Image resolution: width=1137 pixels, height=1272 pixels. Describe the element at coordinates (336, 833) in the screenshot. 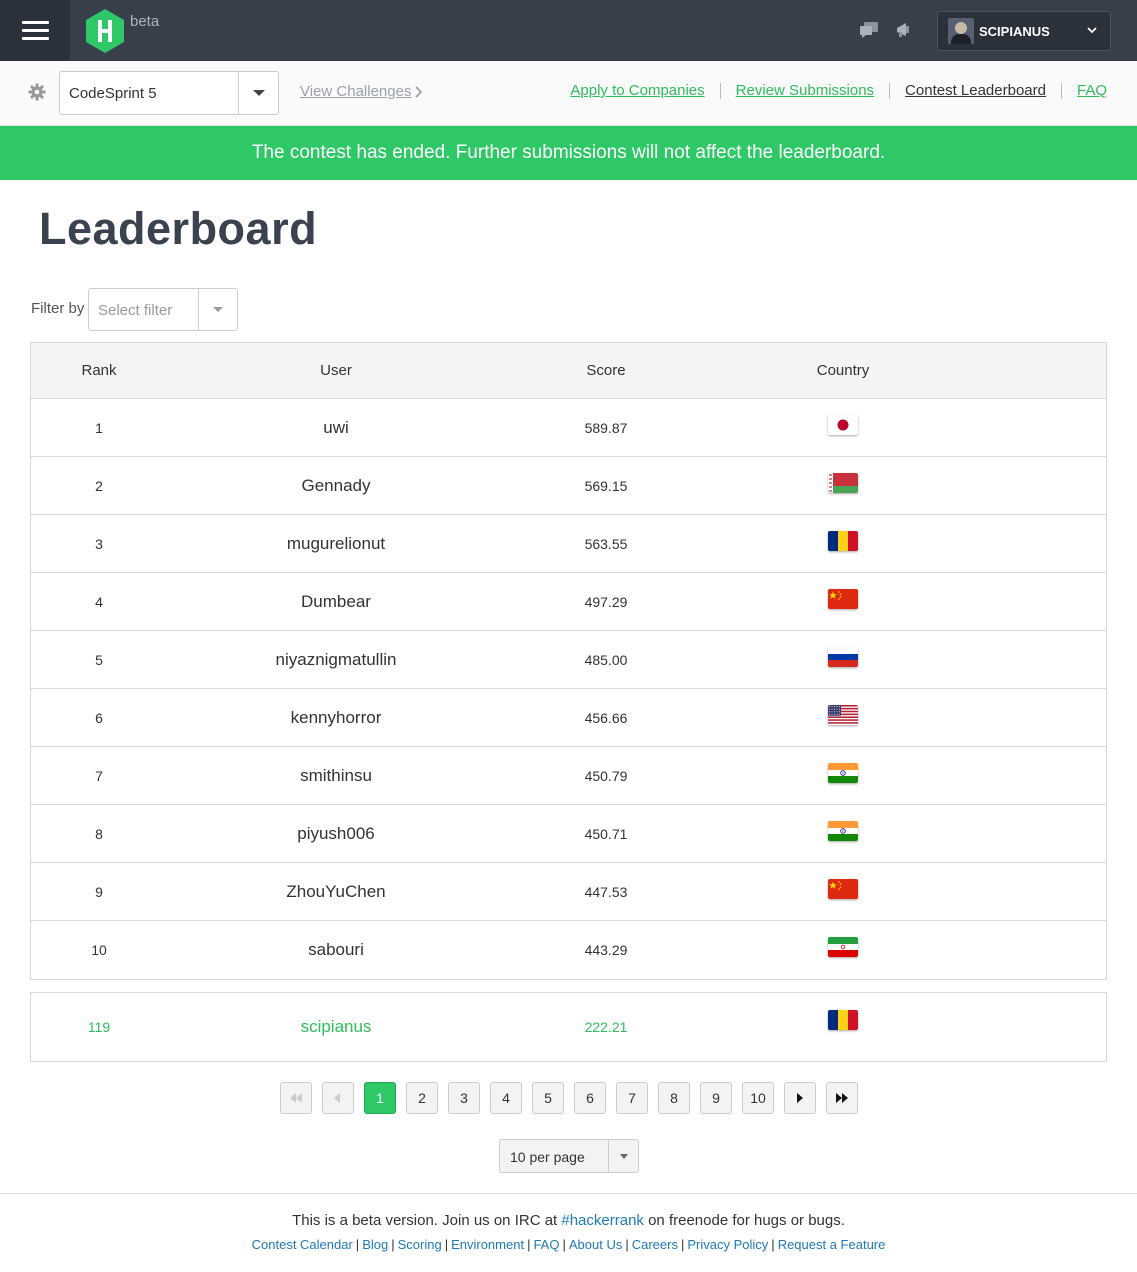

I see `username-link: piyush006` at that location.